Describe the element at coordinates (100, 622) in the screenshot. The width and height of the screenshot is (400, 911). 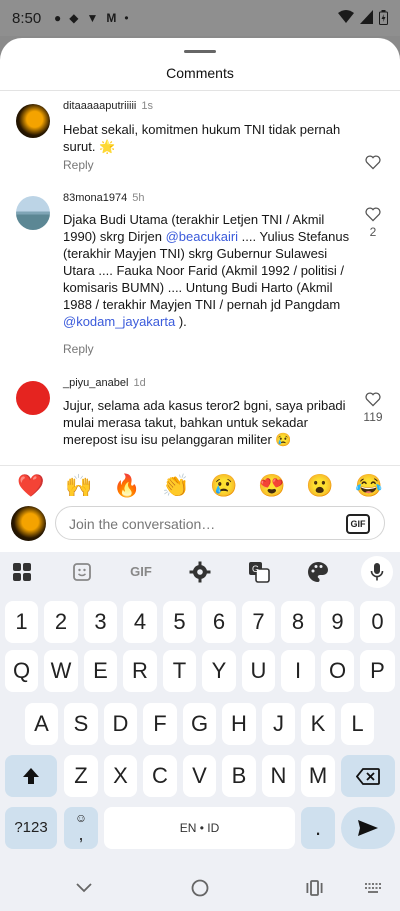
I see `key-3: 3` at that location.